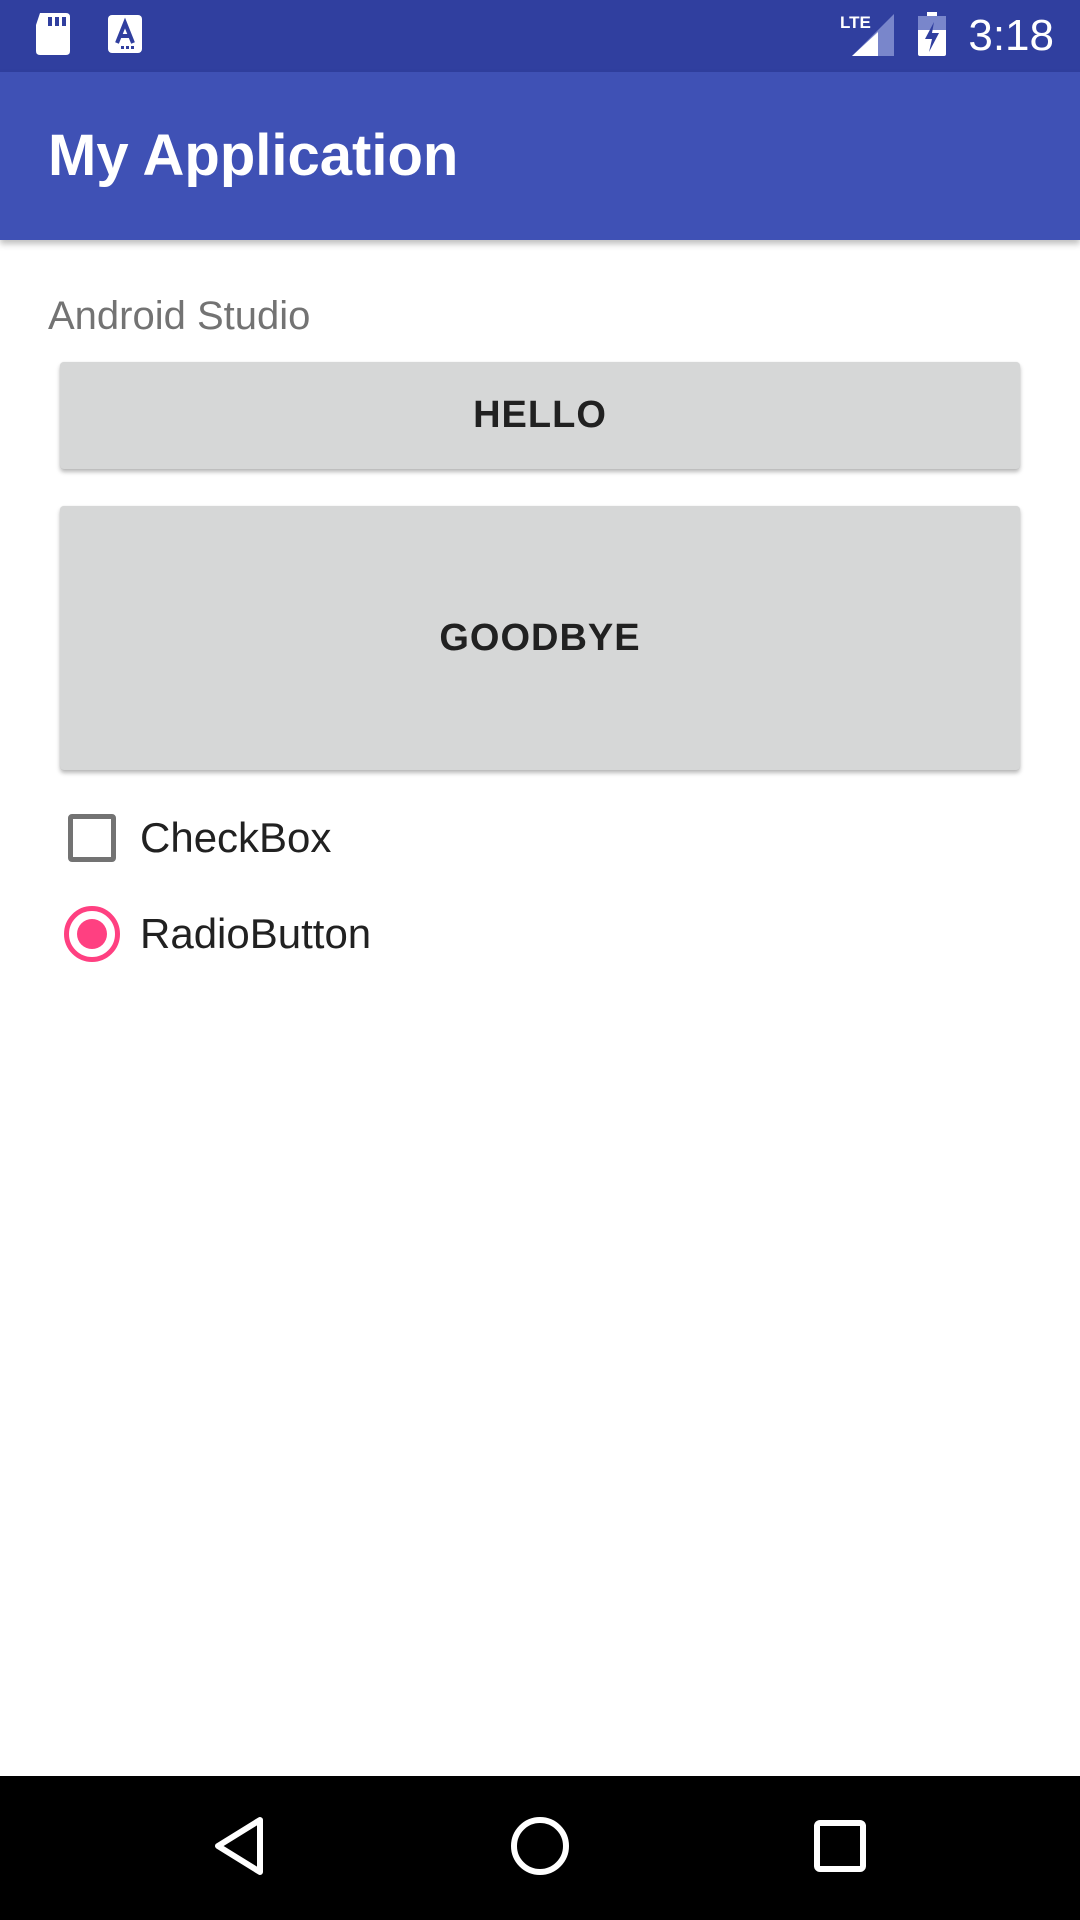  I want to click on checkbox-label: CheckBox, so click(235, 838).